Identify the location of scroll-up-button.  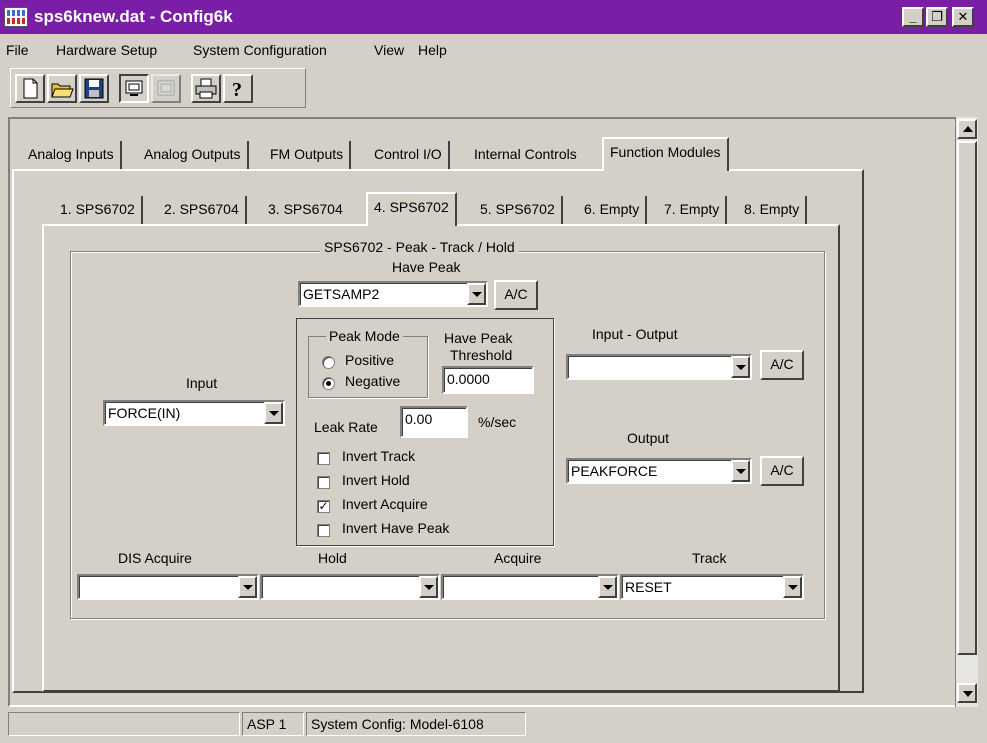
(967, 129).